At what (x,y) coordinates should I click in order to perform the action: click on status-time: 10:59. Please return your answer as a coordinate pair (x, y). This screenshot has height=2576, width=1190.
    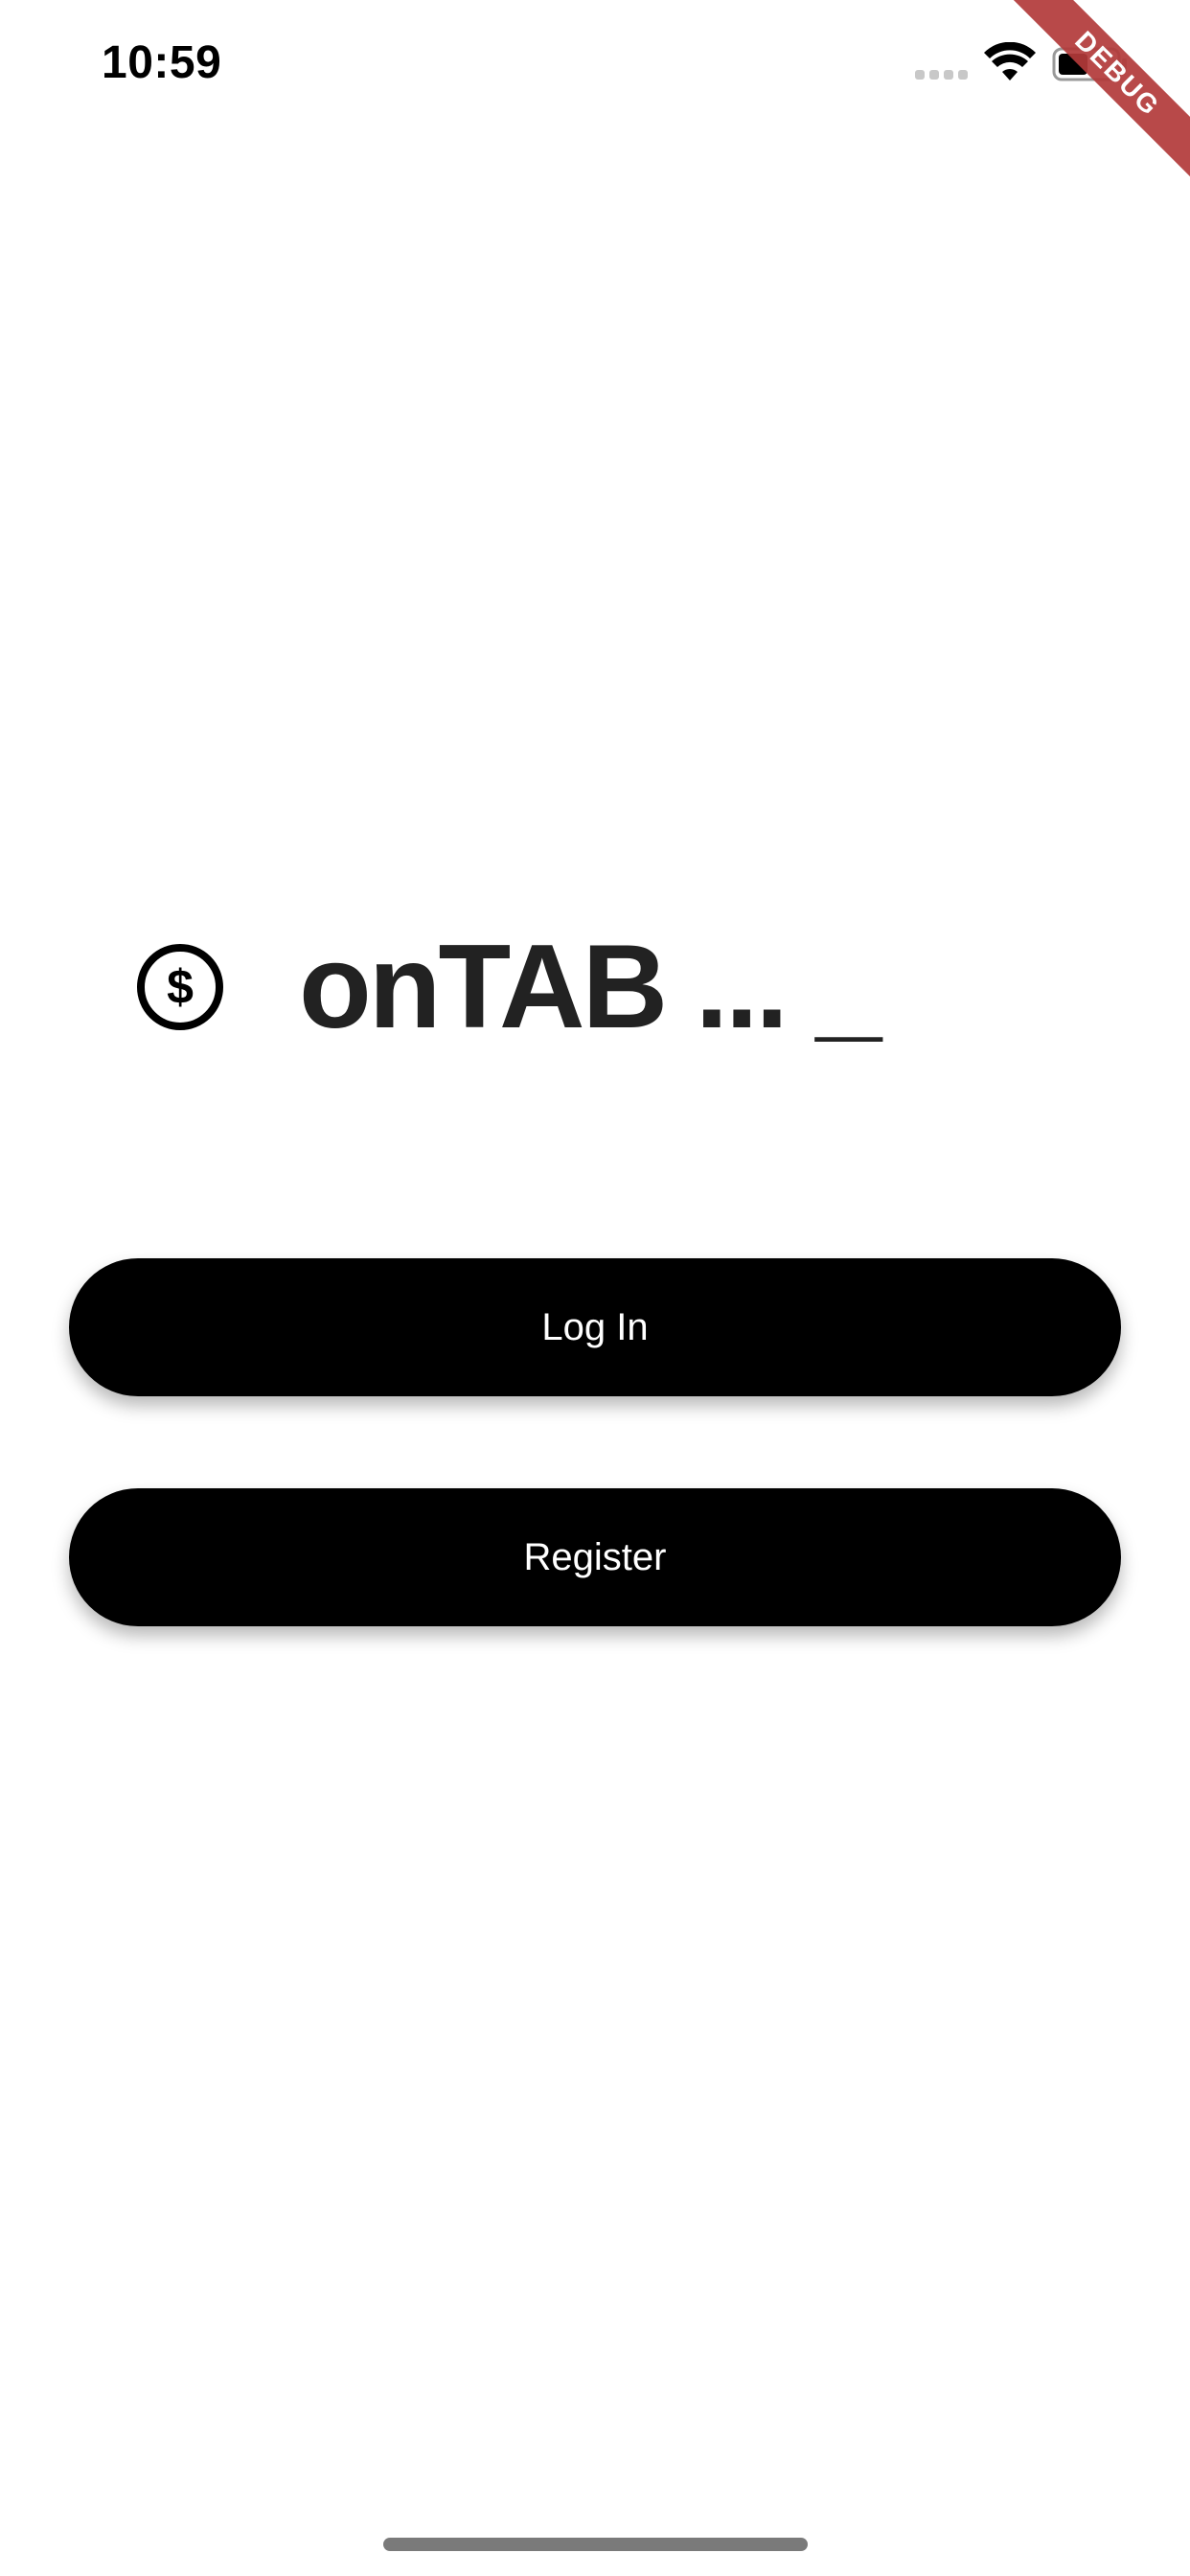
    Looking at the image, I should click on (162, 63).